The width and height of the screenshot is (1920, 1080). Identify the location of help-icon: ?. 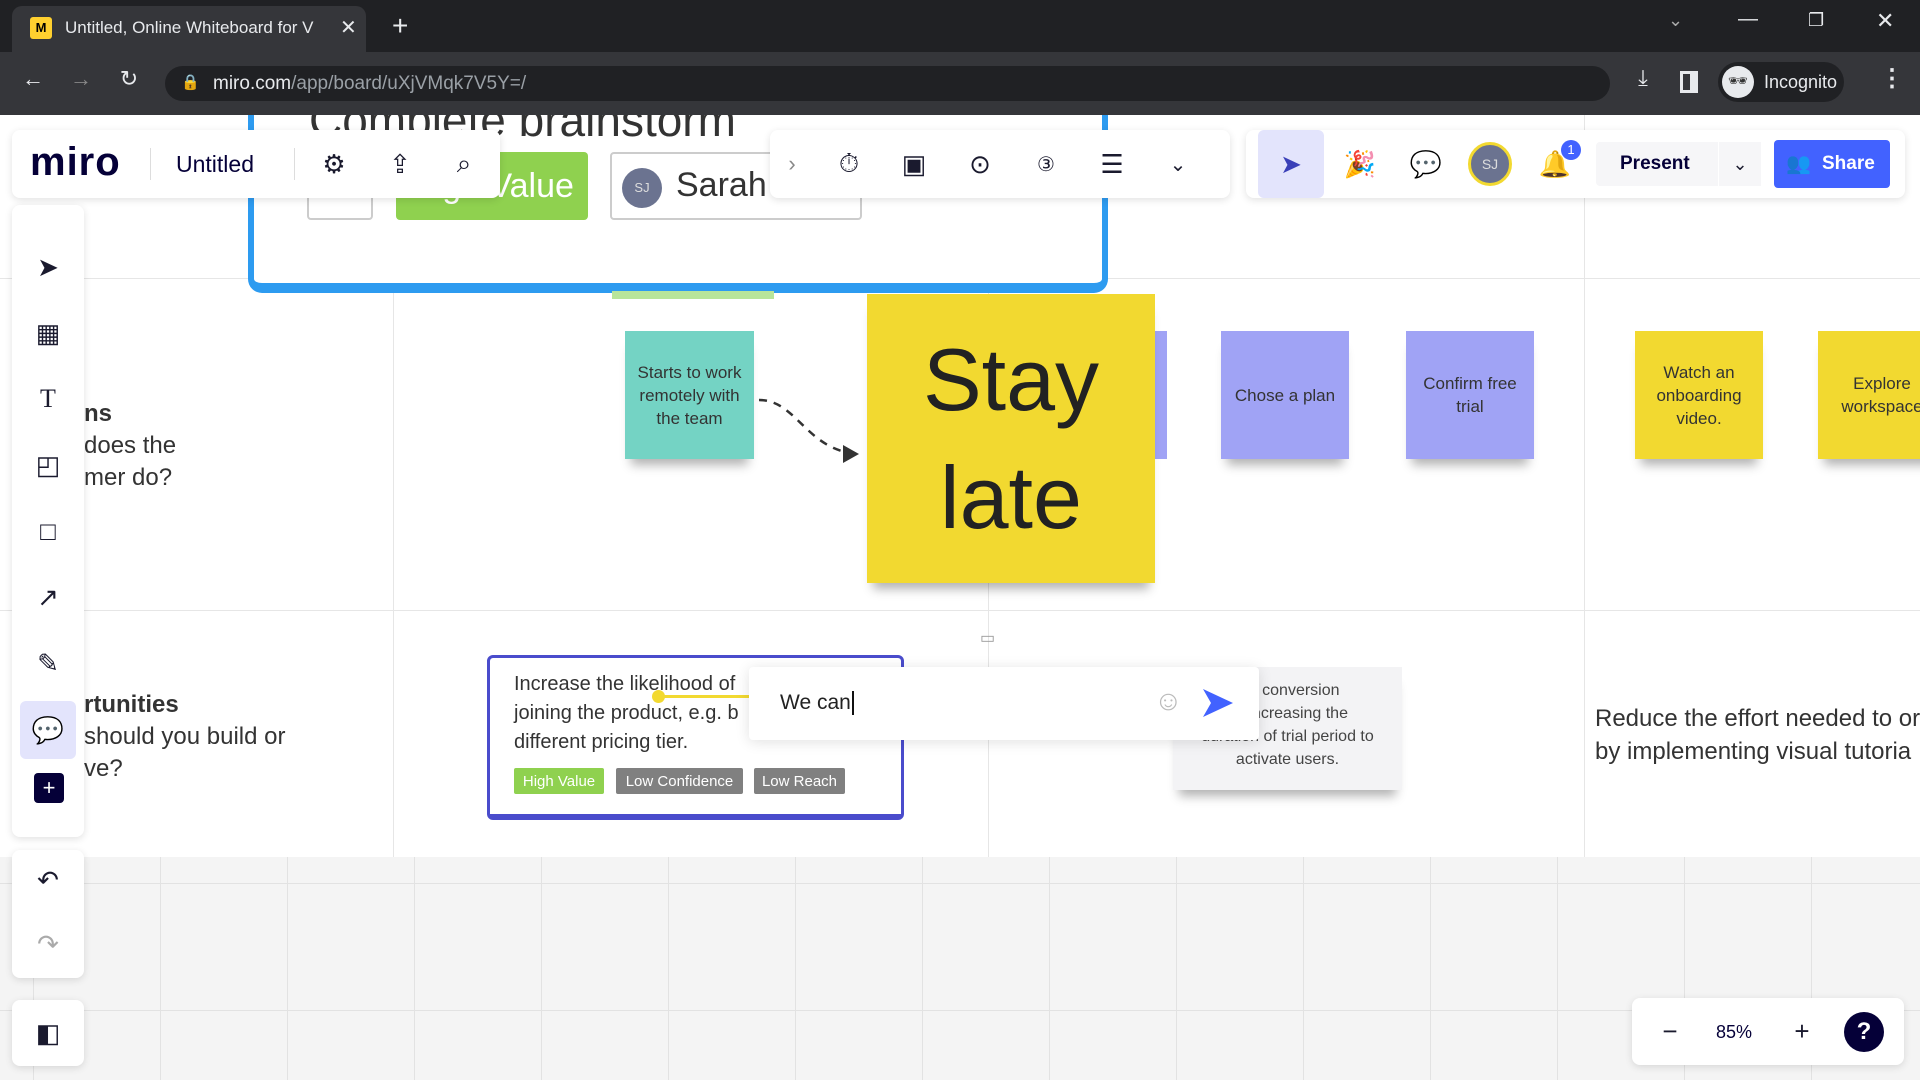
(1864, 1032).